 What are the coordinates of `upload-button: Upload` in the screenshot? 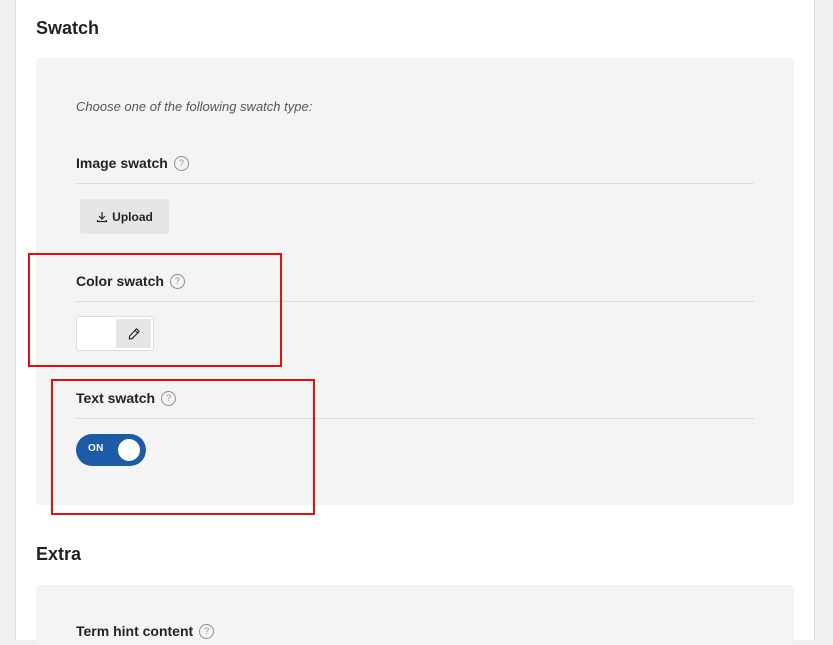 It's located at (124, 216).